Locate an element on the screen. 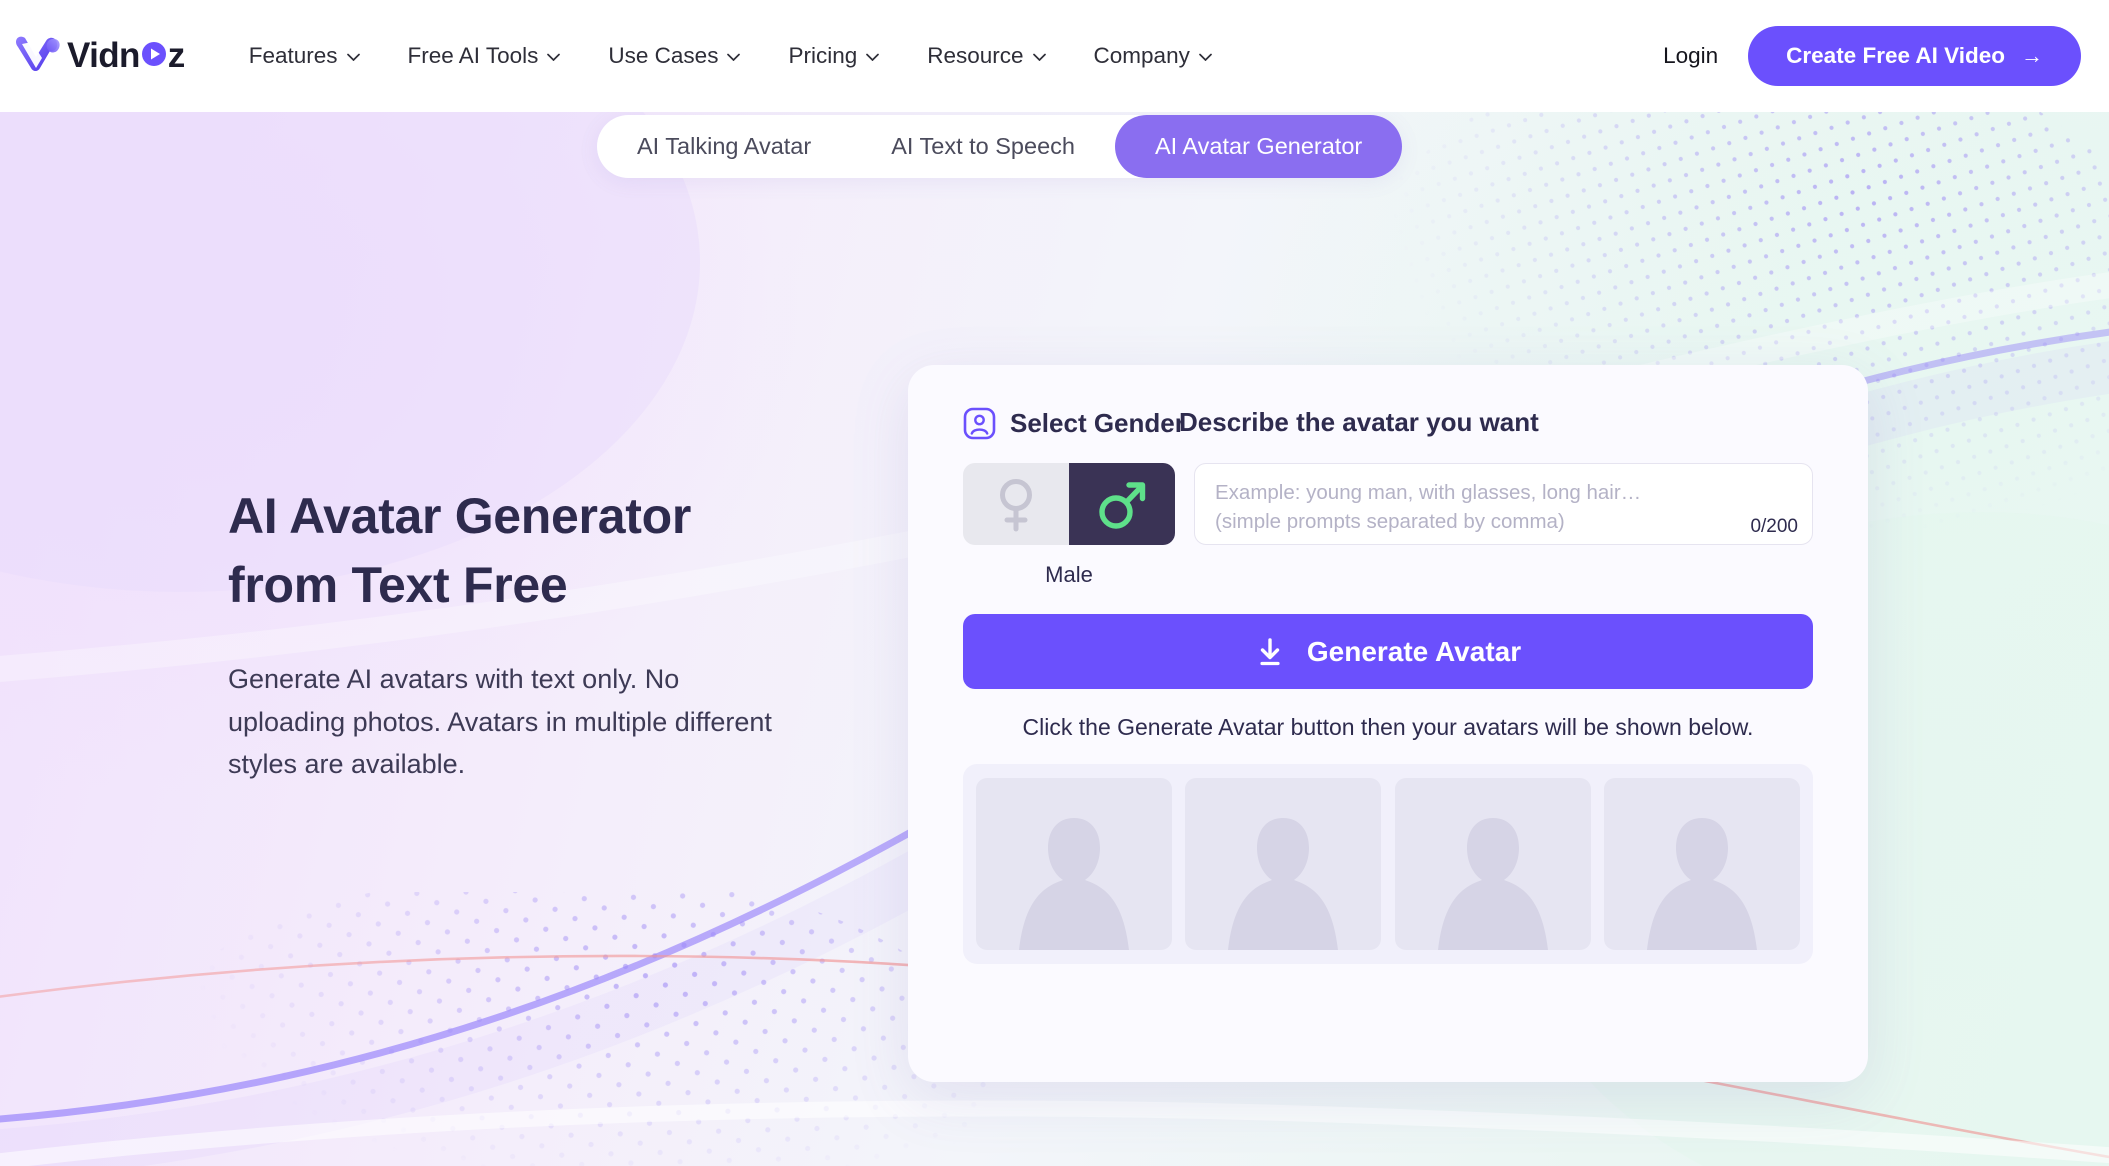 The image size is (2109, 1166). male-symbol-icon is located at coordinates (1122, 504).